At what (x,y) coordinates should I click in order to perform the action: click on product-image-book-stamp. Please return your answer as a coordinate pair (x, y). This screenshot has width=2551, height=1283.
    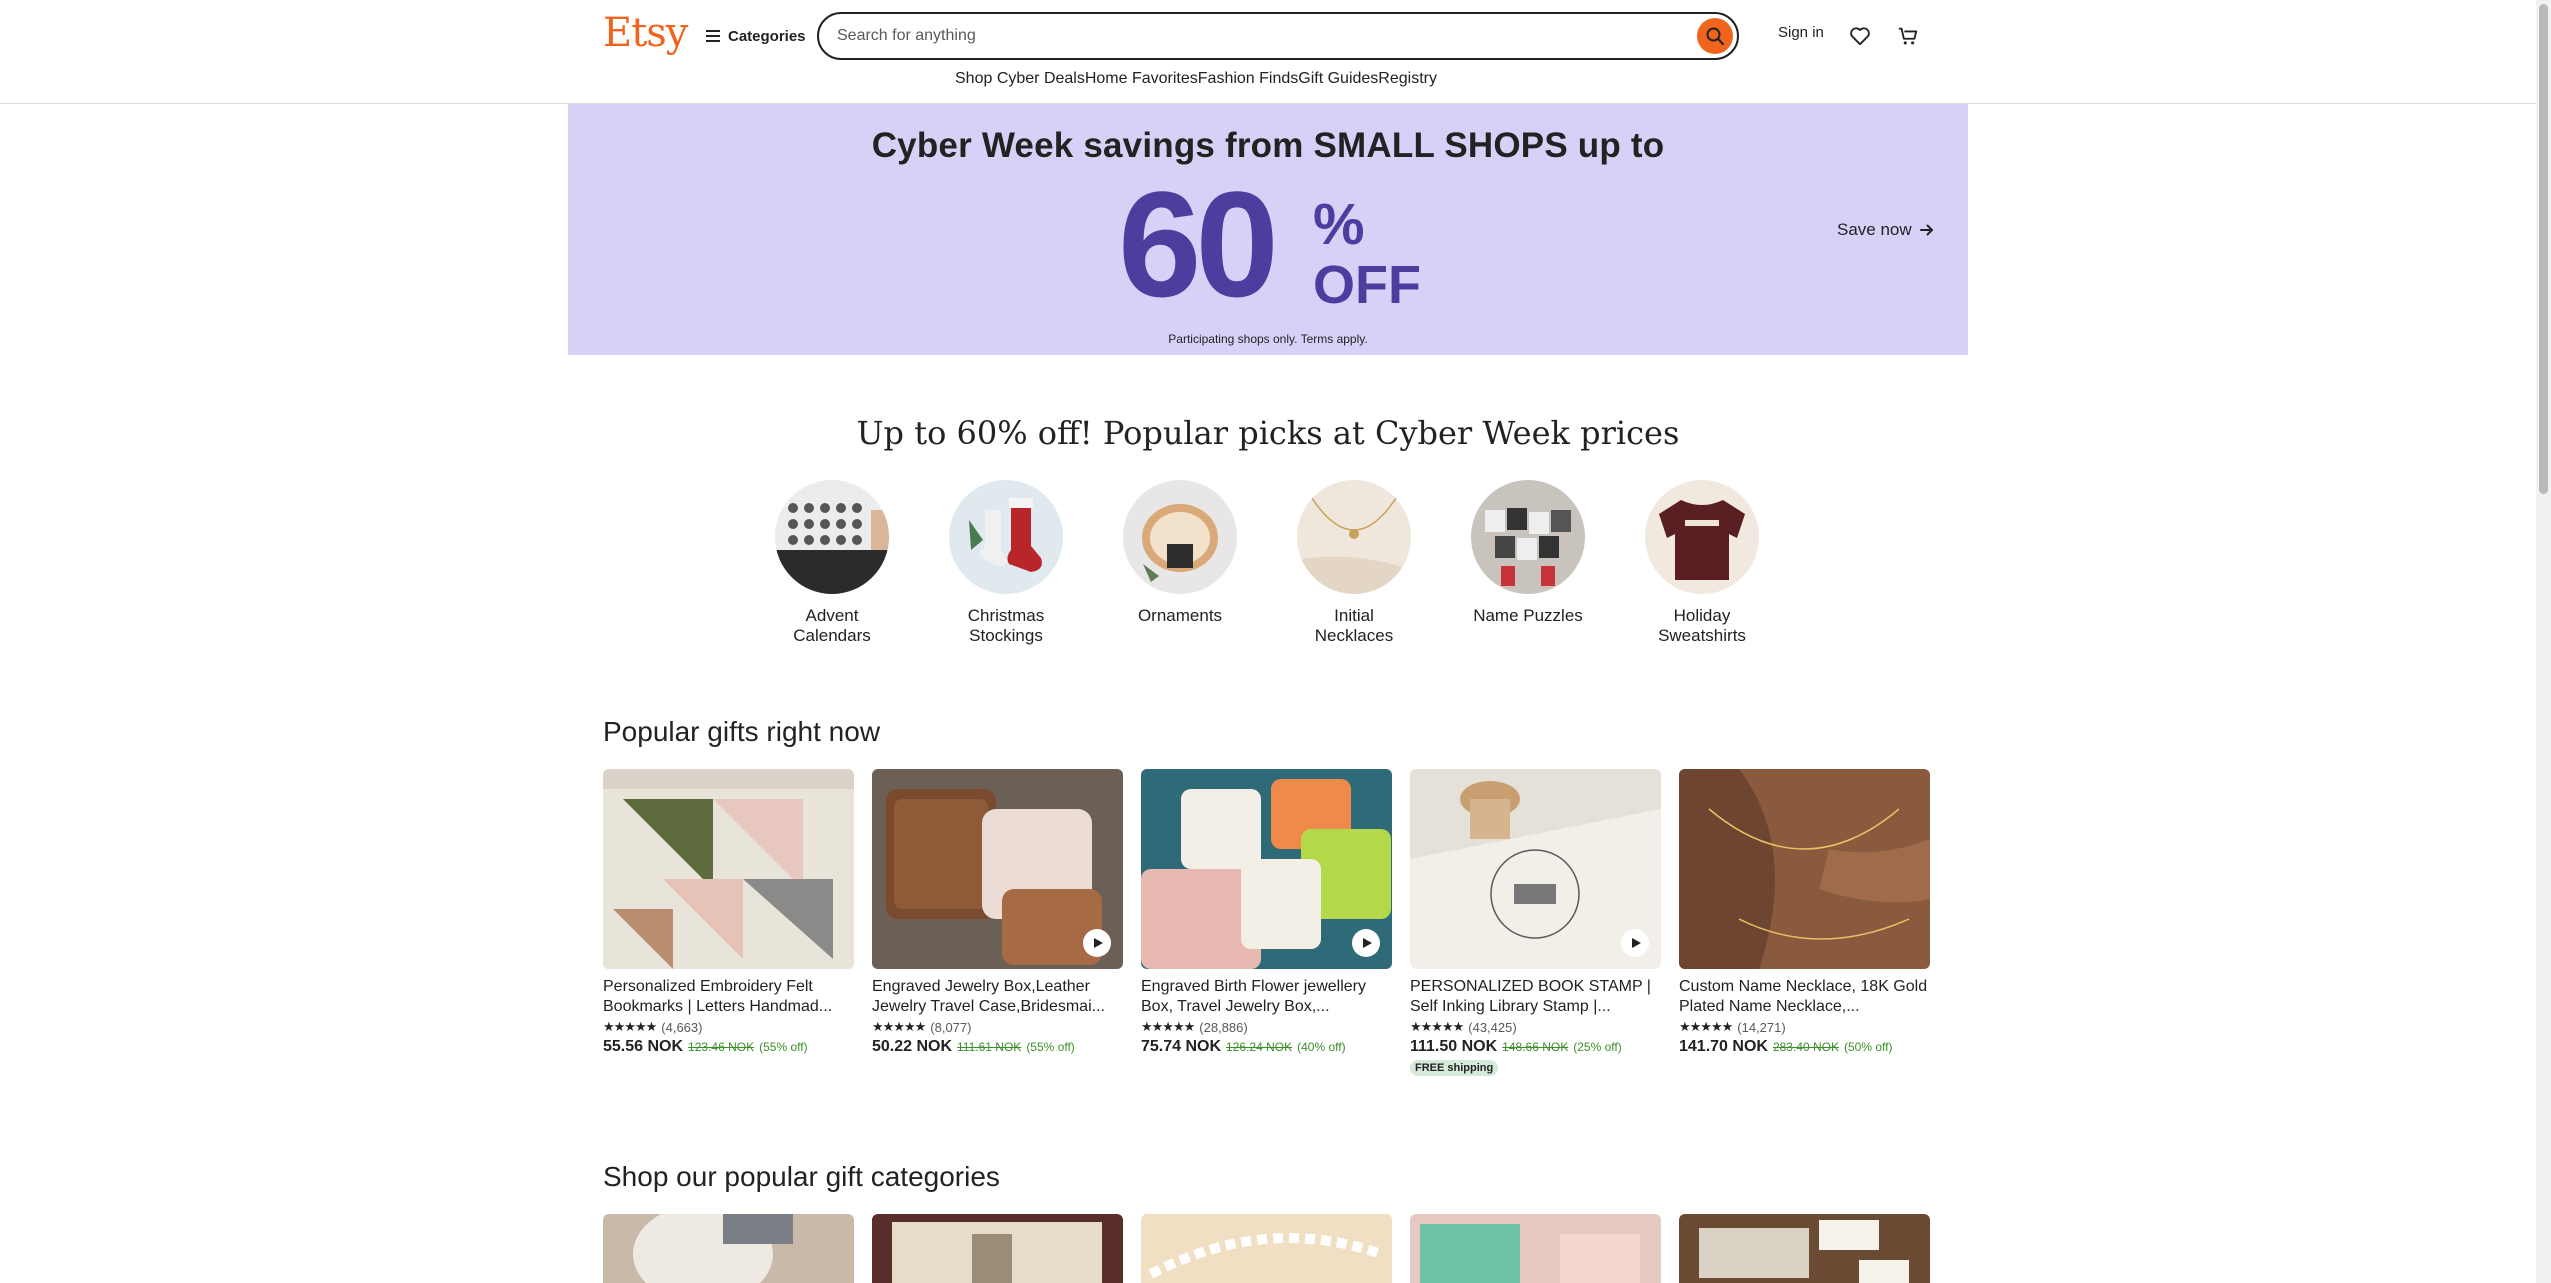
    Looking at the image, I should click on (1535, 869).